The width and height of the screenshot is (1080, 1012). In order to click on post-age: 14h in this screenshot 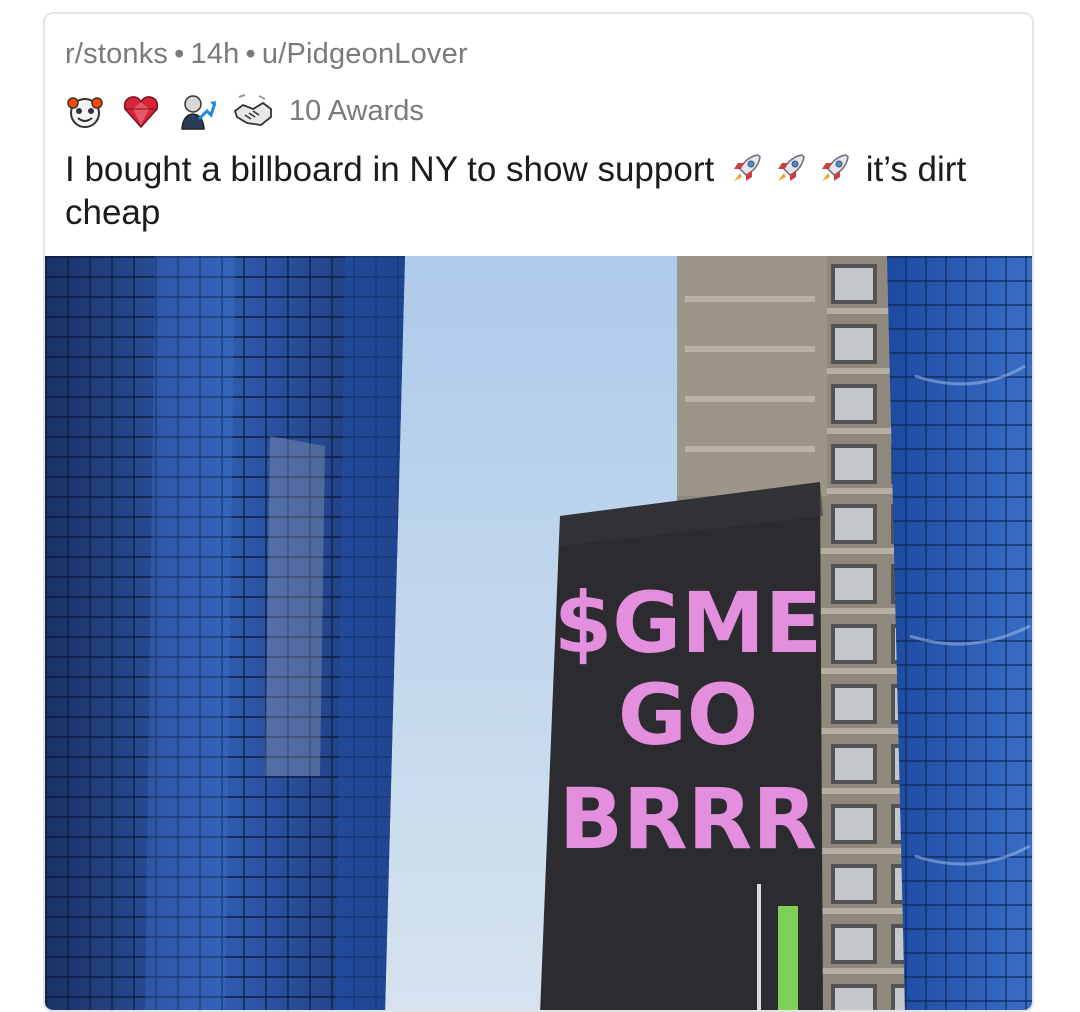, I will do `click(215, 54)`.